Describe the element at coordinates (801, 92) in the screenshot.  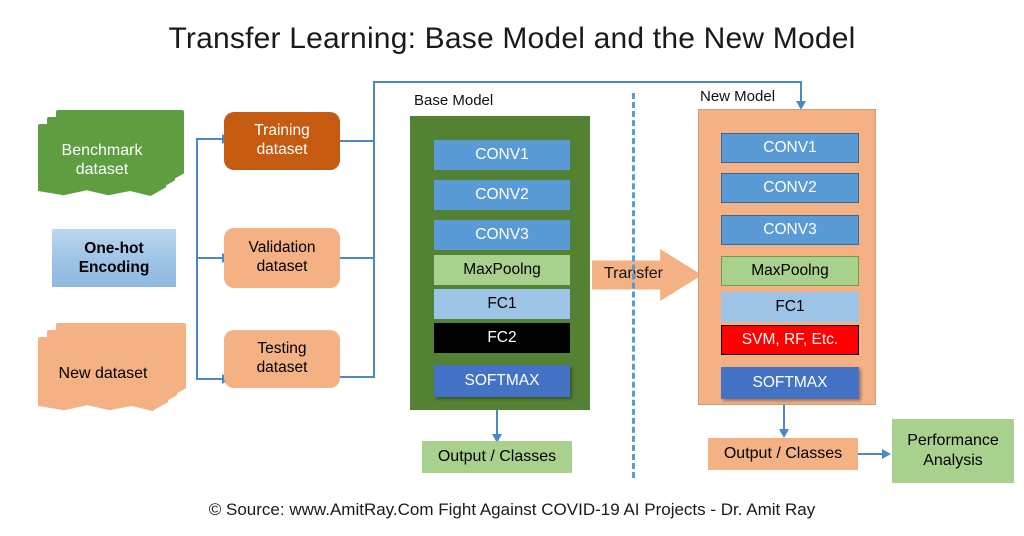
I see `rail-drop-to-new-model` at that location.